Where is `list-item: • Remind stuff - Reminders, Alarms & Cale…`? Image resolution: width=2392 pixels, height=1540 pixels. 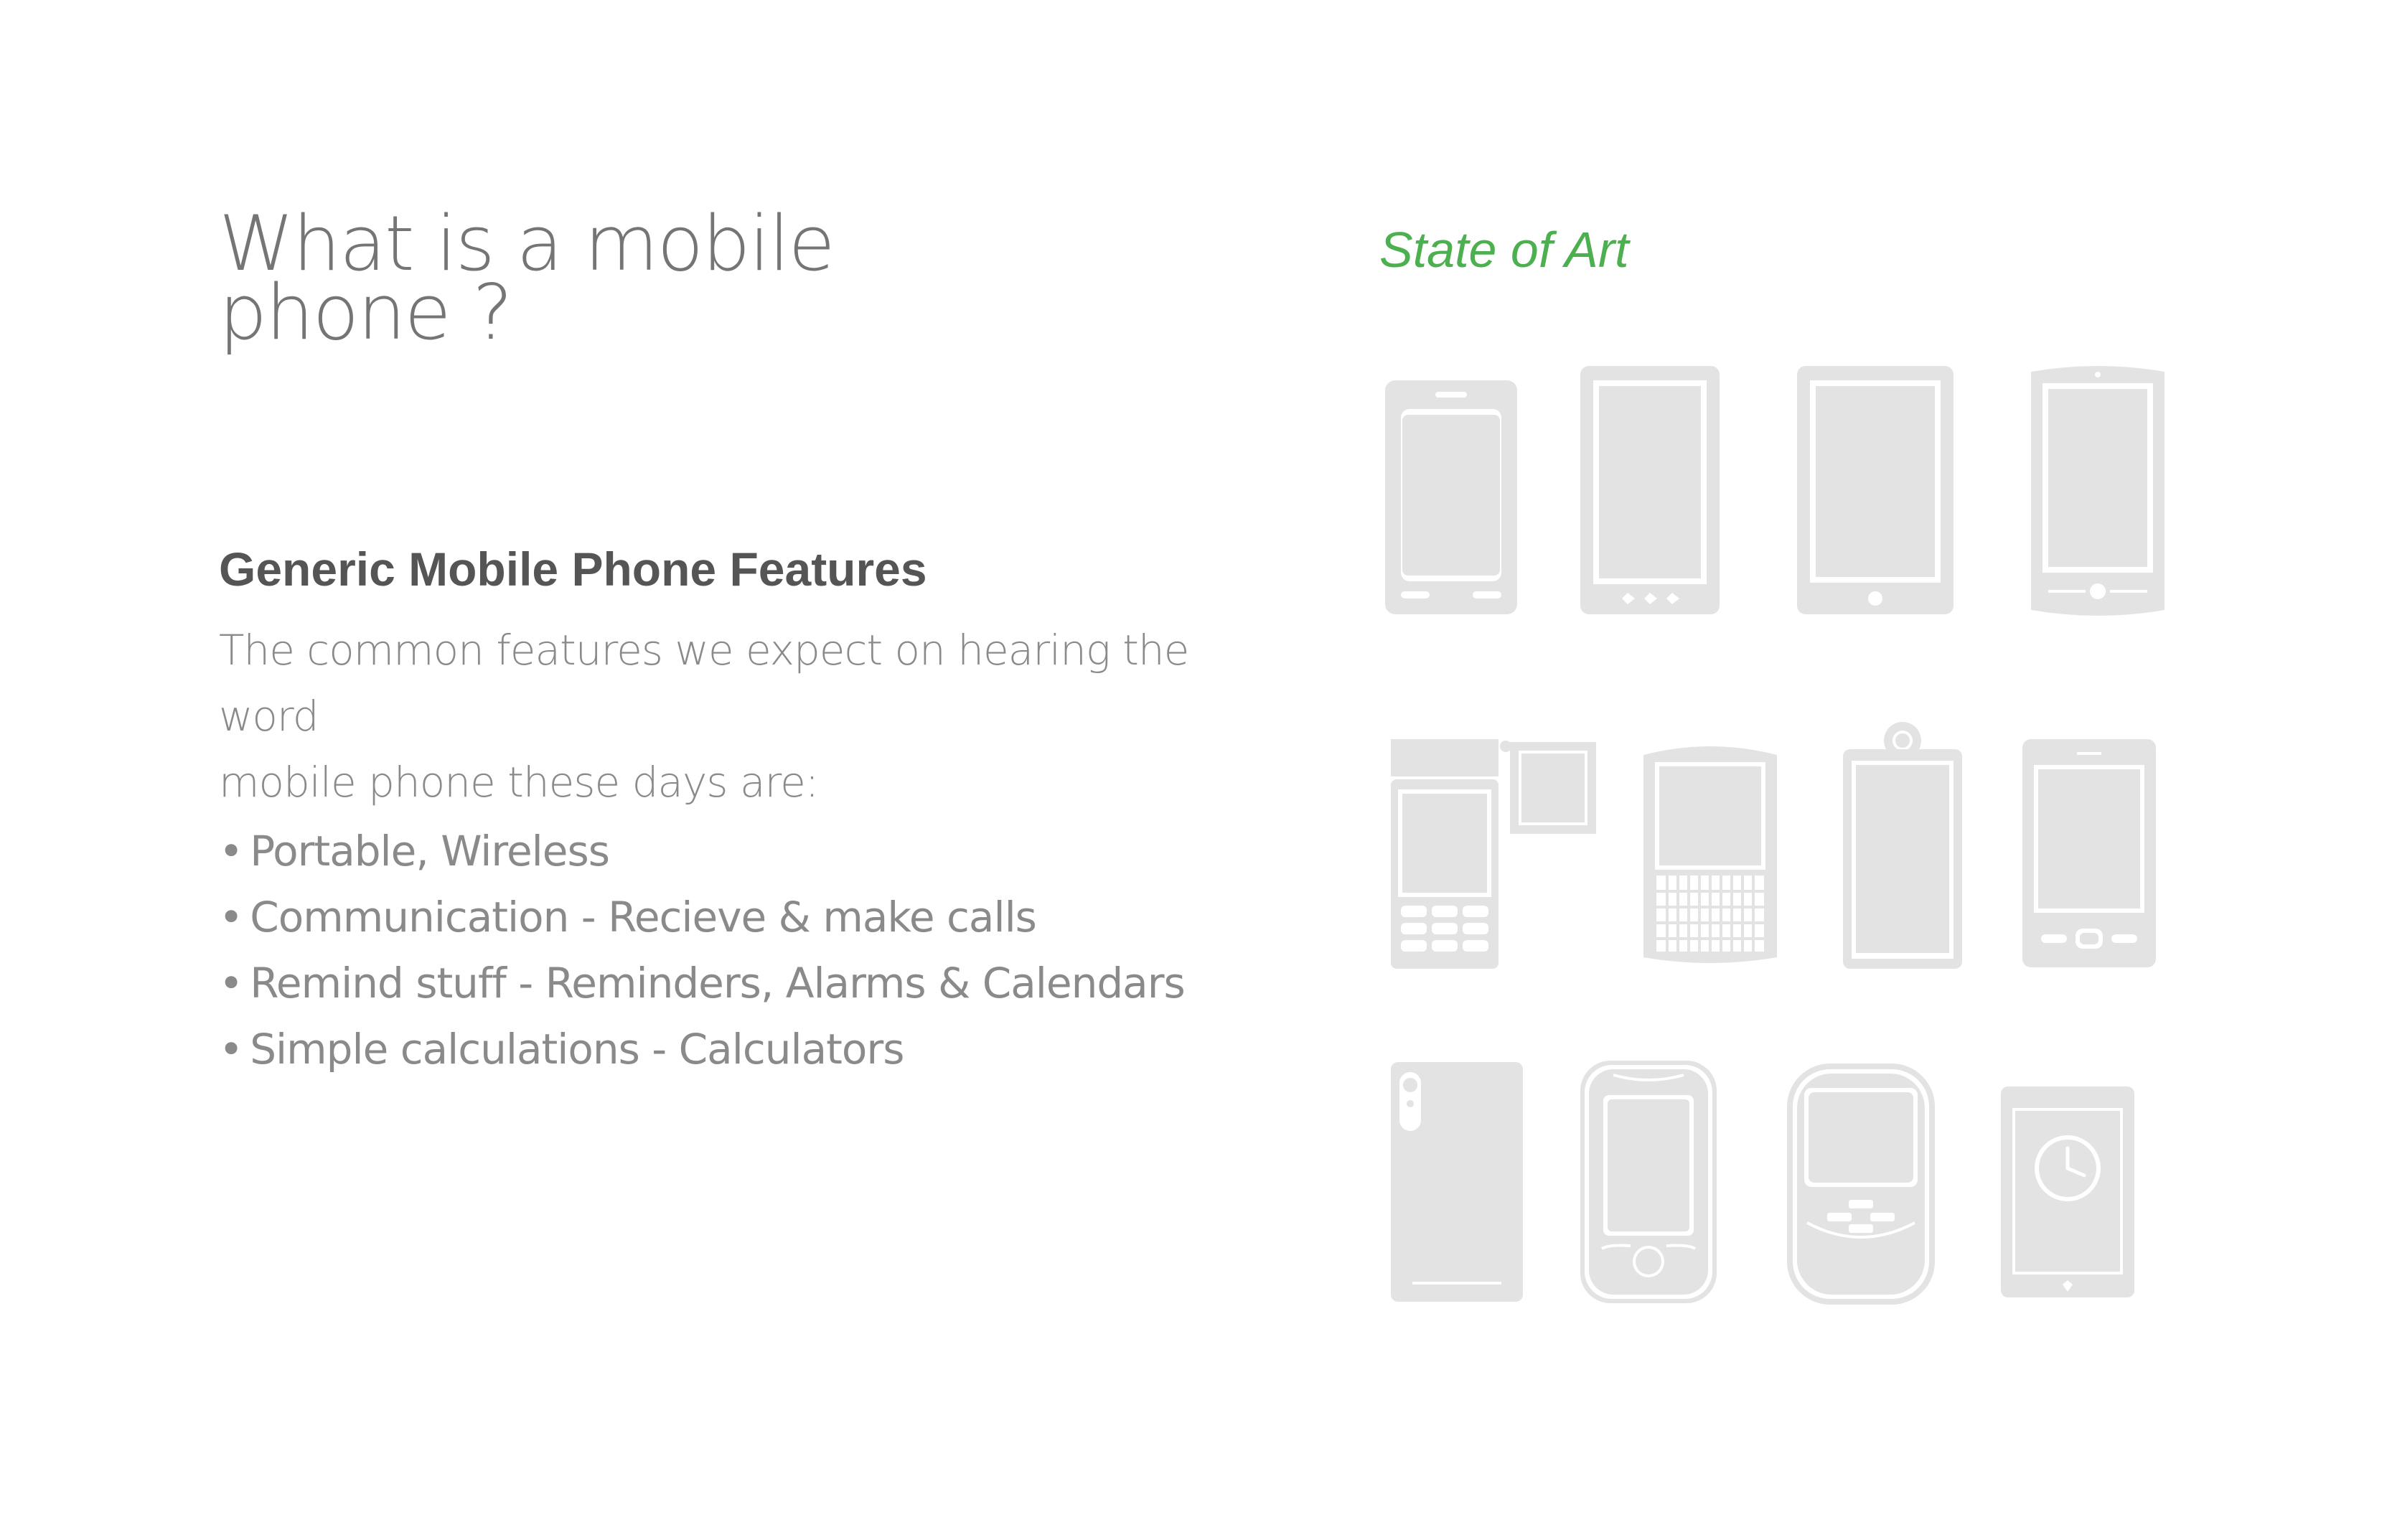 list-item: • Remind stuff - Reminders, Alarms & Cale… is located at coordinates (702, 983).